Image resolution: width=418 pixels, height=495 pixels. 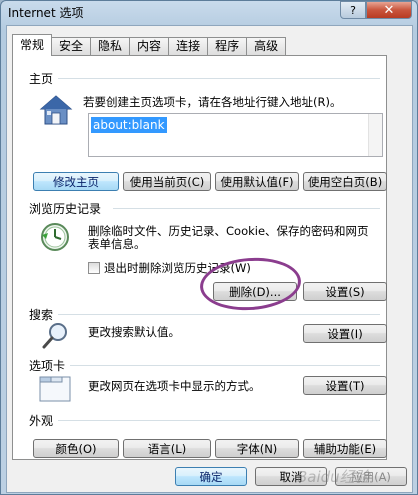 What do you see at coordinates (219, 78) in the screenshot?
I see `home-group-divider` at bounding box center [219, 78].